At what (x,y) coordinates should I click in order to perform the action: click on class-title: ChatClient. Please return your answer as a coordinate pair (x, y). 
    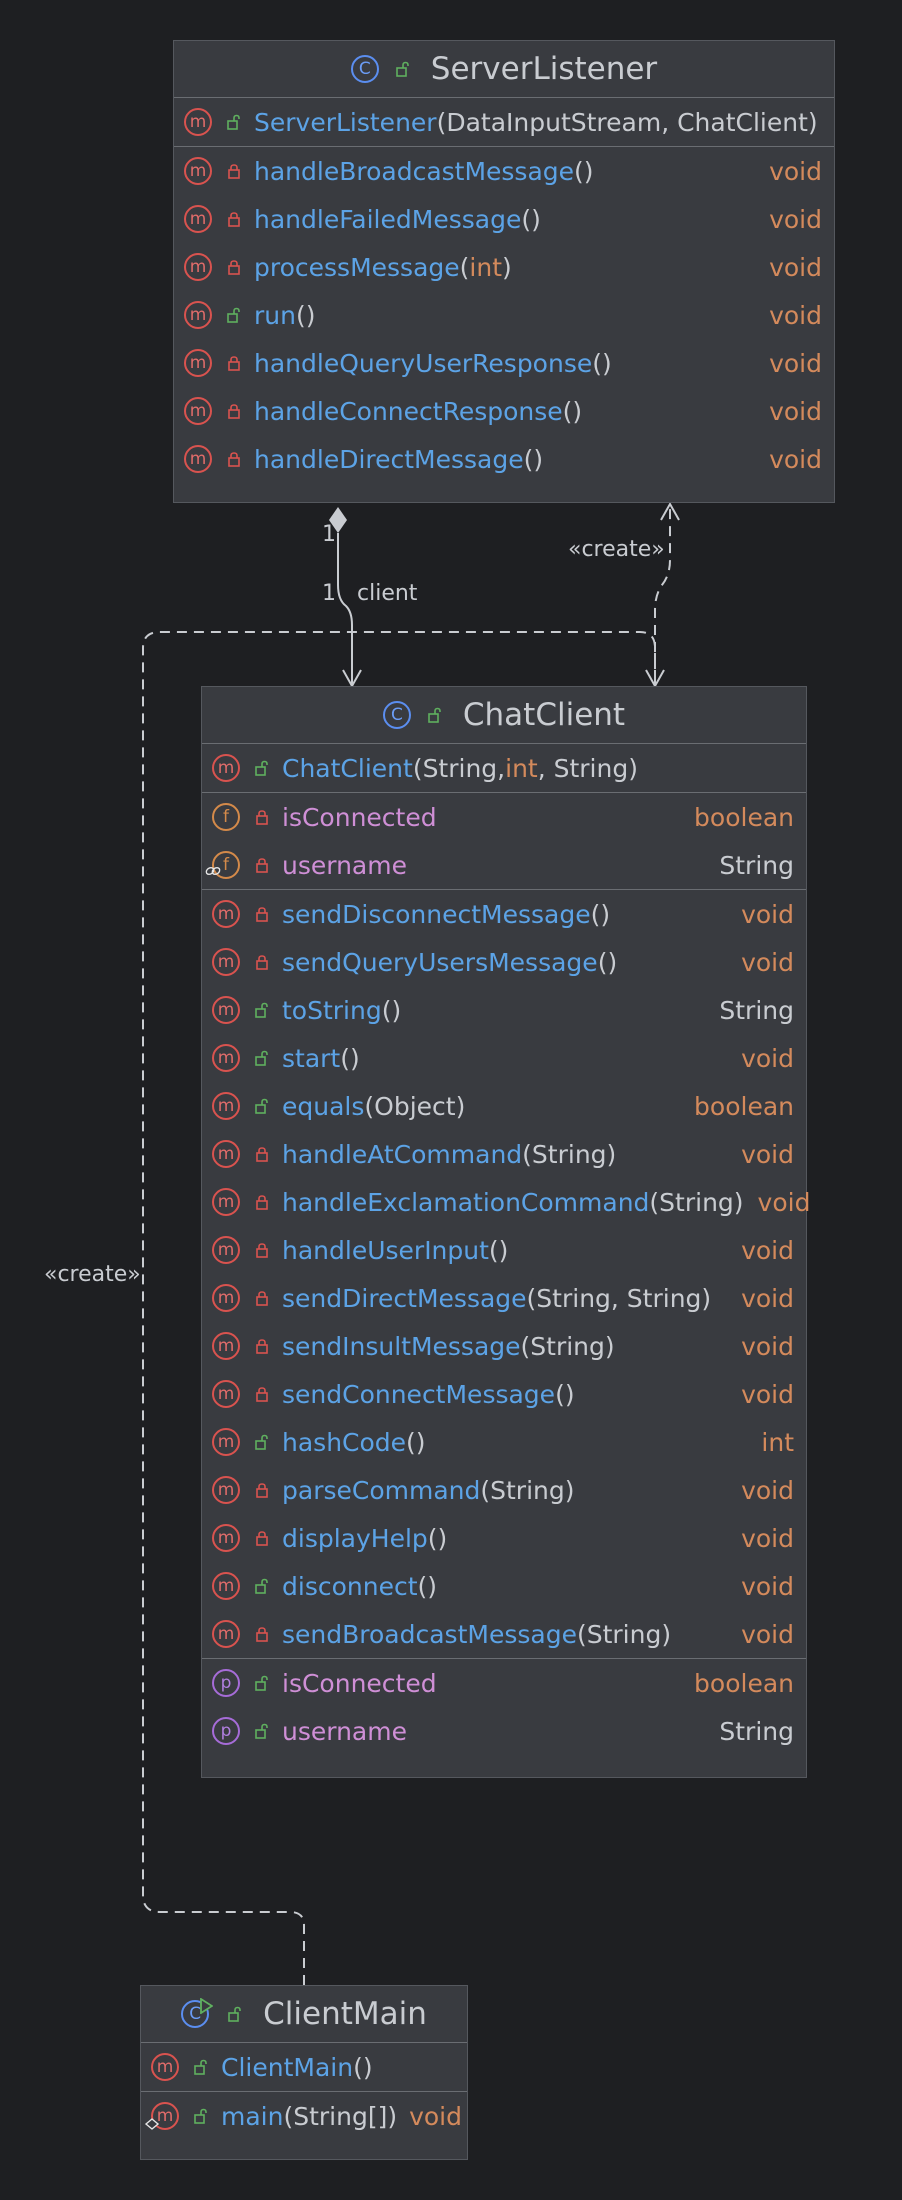
    Looking at the image, I should click on (544, 715).